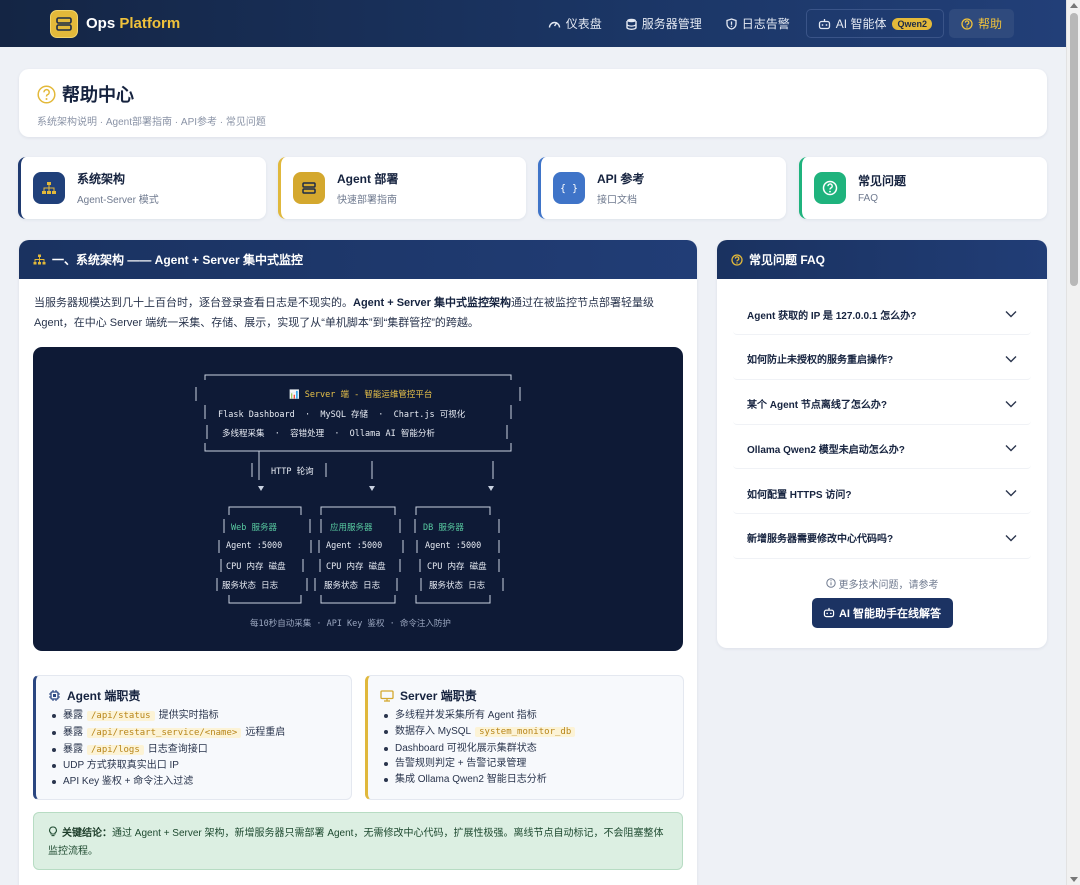 This screenshot has width=1080, height=885. I want to click on nav-help: 帮助, so click(981, 23).